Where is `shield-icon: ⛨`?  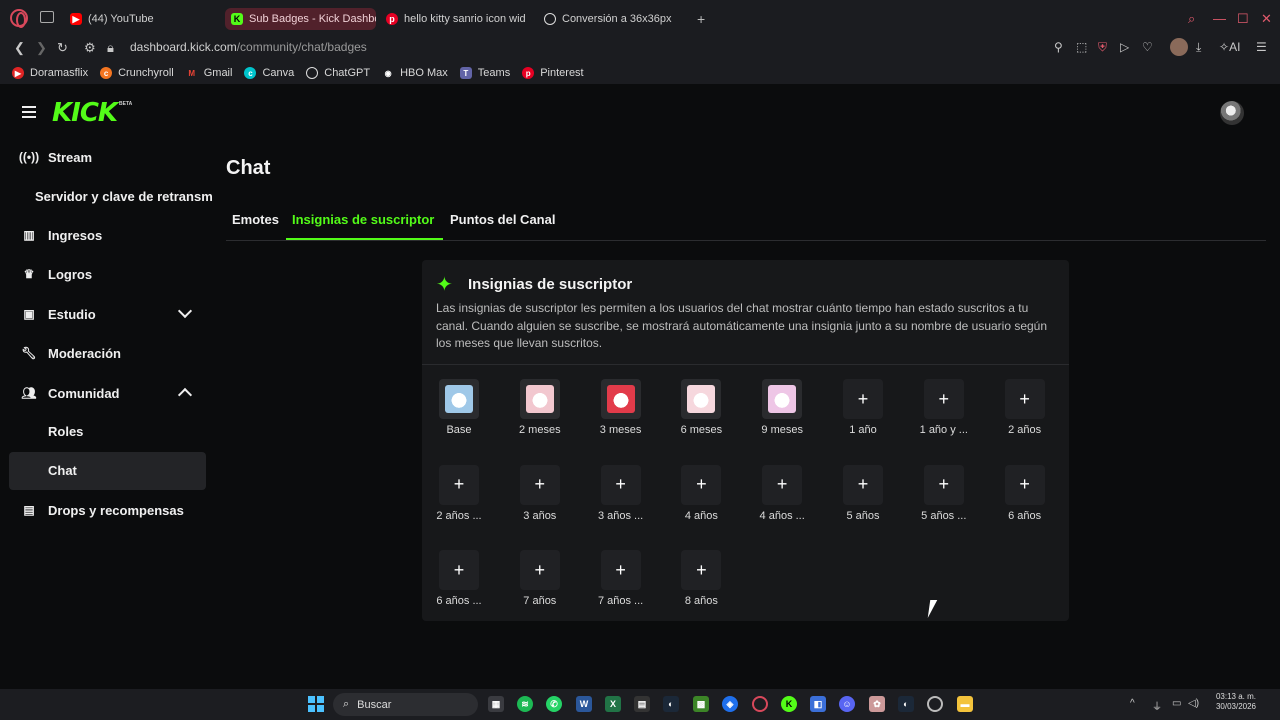 shield-icon: ⛨ is located at coordinates (1102, 47).